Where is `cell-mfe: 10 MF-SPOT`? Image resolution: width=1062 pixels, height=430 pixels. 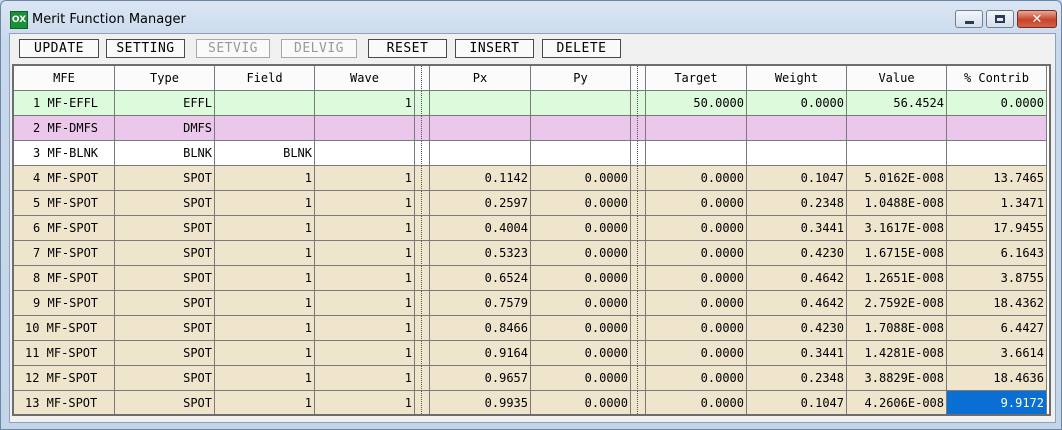
cell-mfe: 10 MF-SPOT is located at coordinates (64, 328).